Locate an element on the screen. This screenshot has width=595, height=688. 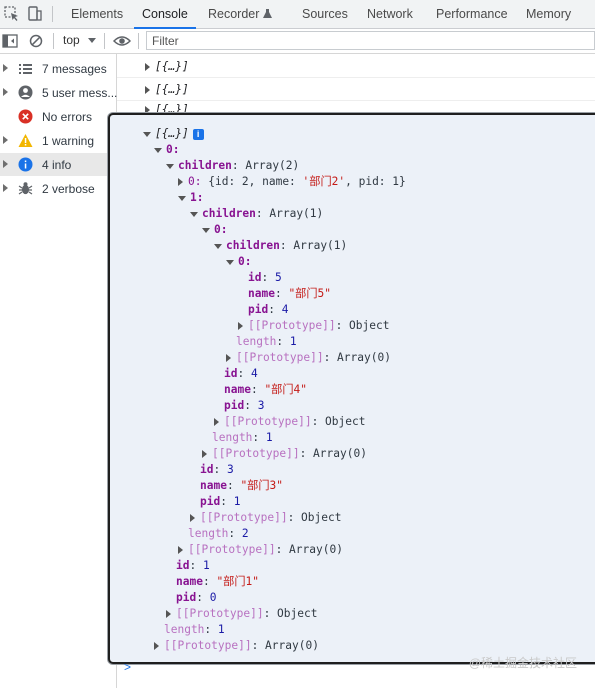
tree-row: 1: is located at coordinates (190, 198).